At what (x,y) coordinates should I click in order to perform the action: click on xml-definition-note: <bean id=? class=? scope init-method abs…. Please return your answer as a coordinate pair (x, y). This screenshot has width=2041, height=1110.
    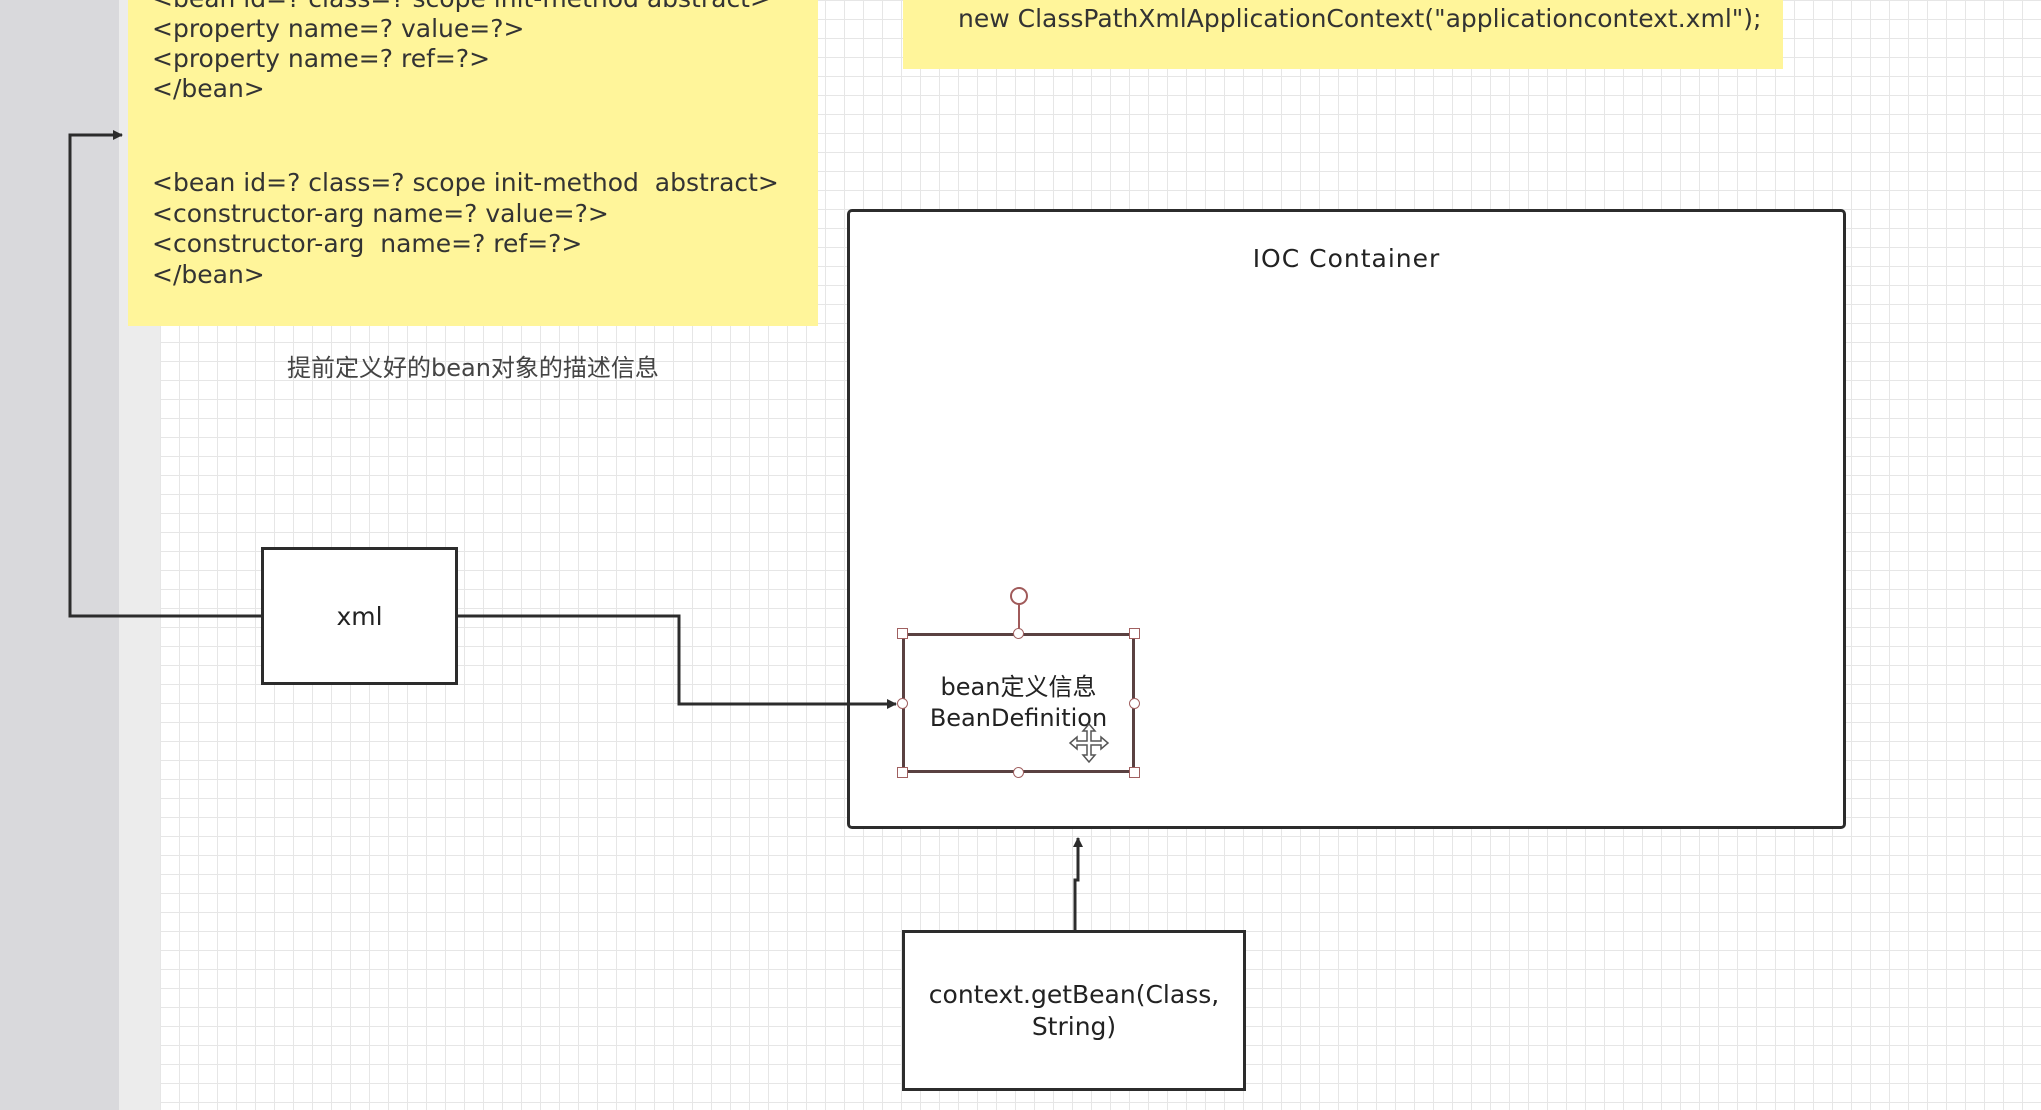
    Looking at the image, I should click on (473, 163).